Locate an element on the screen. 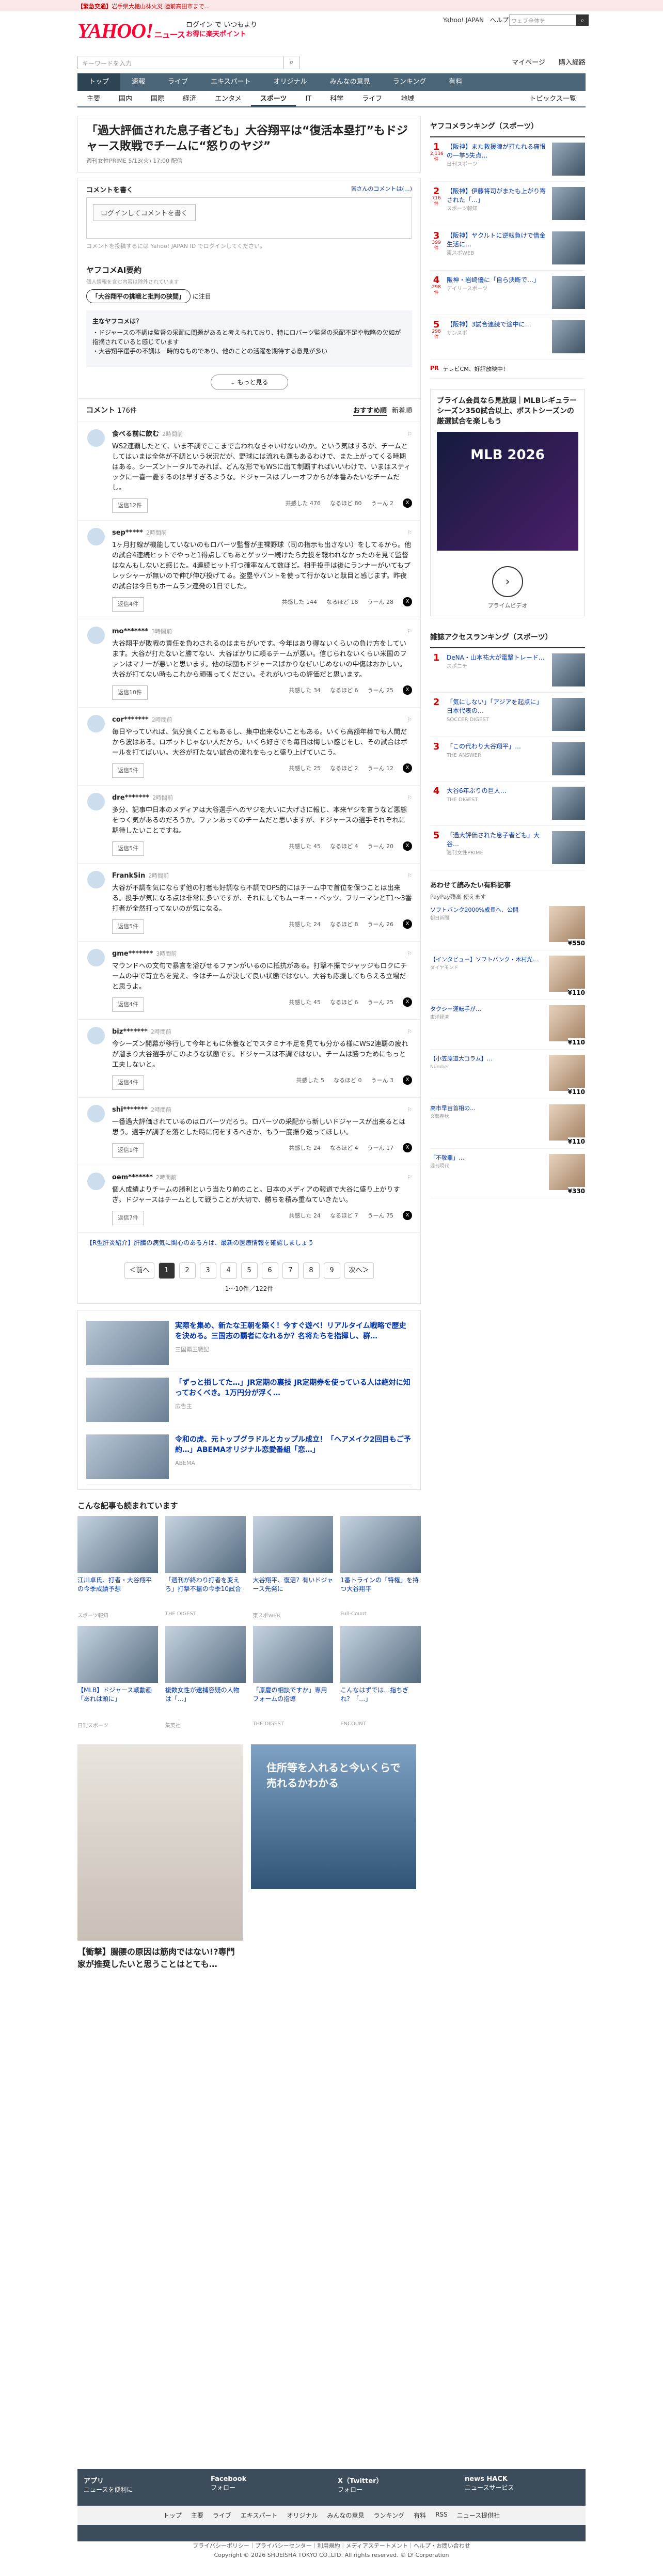 Image resolution: width=663 pixels, height=2576 pixels. disagree-button: うーん 17 is located at coordinates (381, 1151).